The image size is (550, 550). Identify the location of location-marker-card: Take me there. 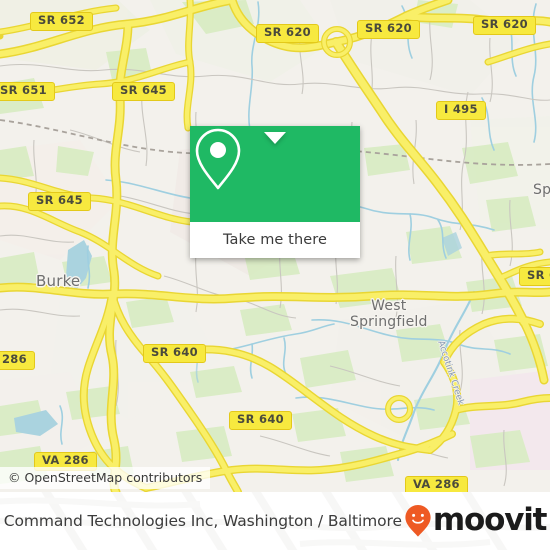
(275, 192).